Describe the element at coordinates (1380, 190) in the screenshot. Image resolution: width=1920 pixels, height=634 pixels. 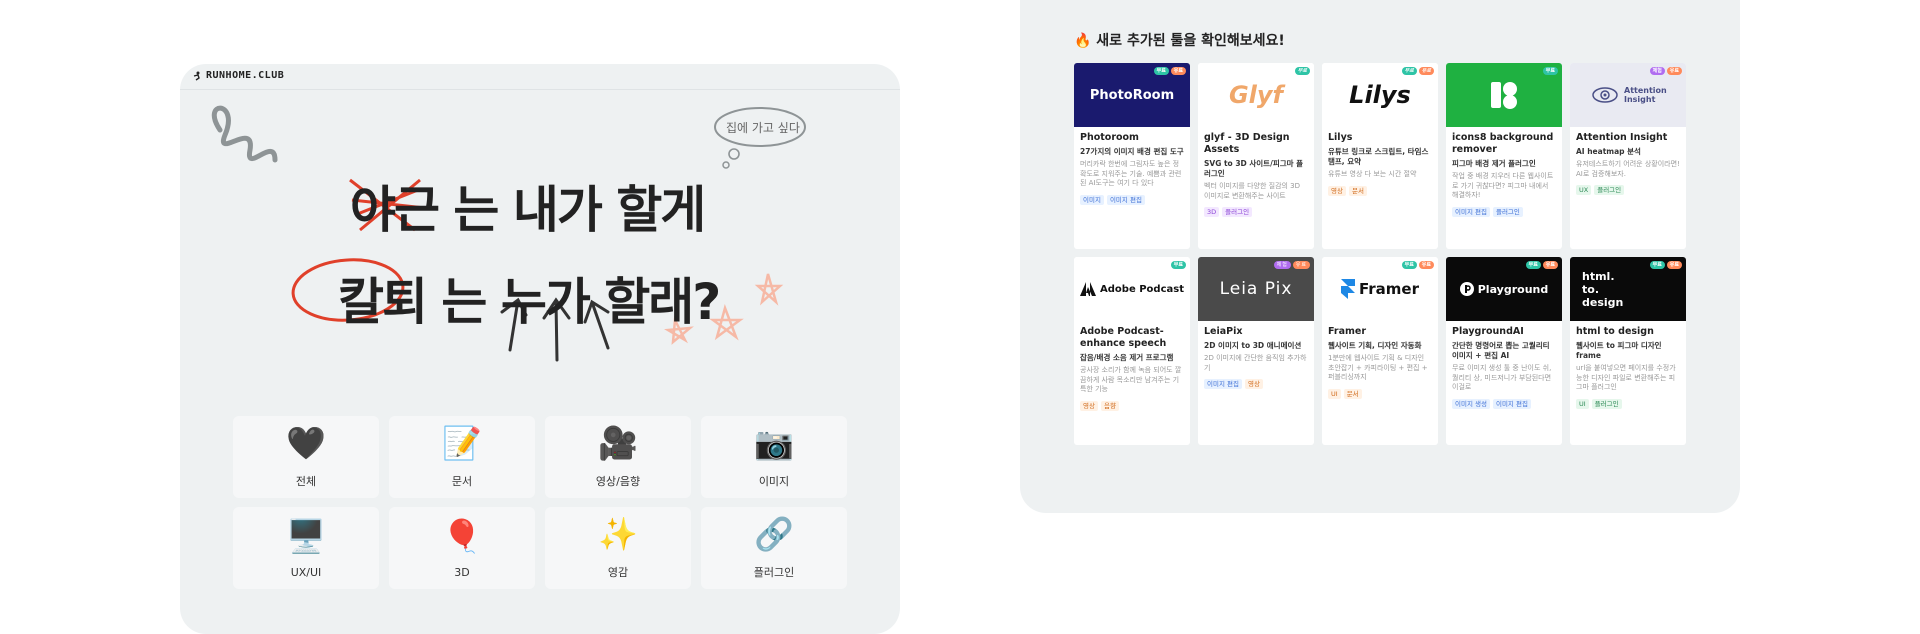
I see `tag-list: 영상 문서` at that location.